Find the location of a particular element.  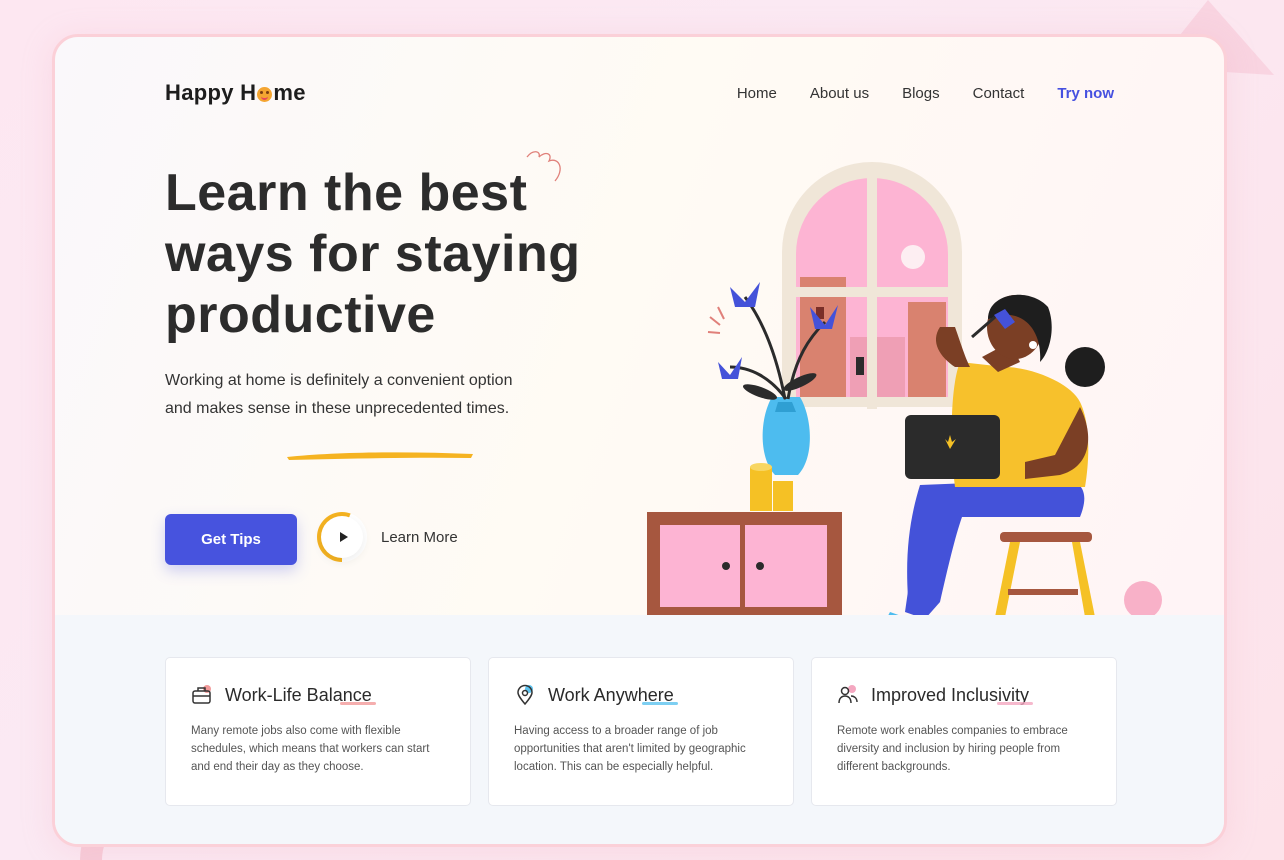

highlight-underline is located at coordinates (380, 456).